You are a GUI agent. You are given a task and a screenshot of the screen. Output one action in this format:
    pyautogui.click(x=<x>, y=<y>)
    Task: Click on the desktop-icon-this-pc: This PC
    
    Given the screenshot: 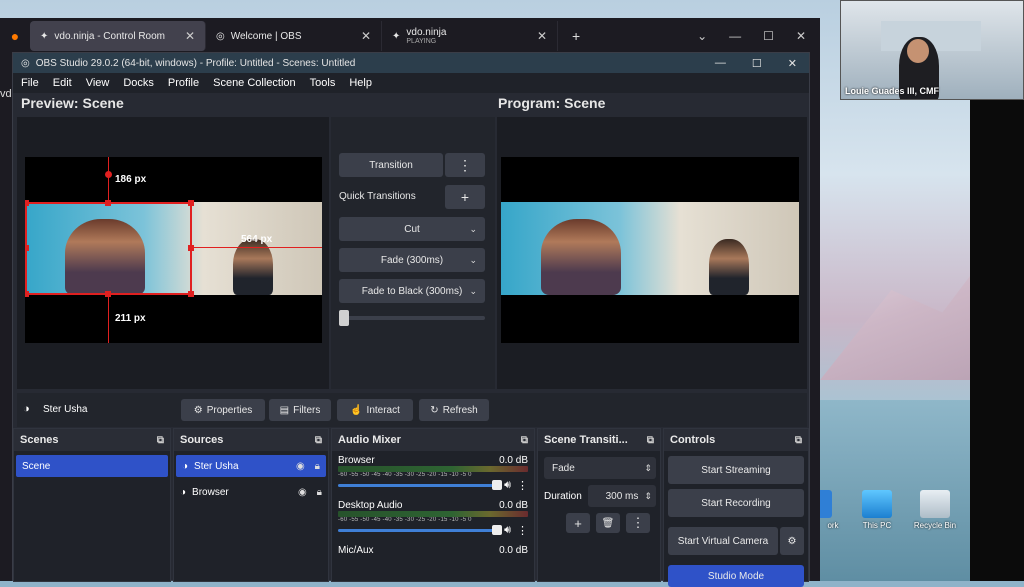 What is the action you would take?
    pyautogui.click(x=877, y=510)
    